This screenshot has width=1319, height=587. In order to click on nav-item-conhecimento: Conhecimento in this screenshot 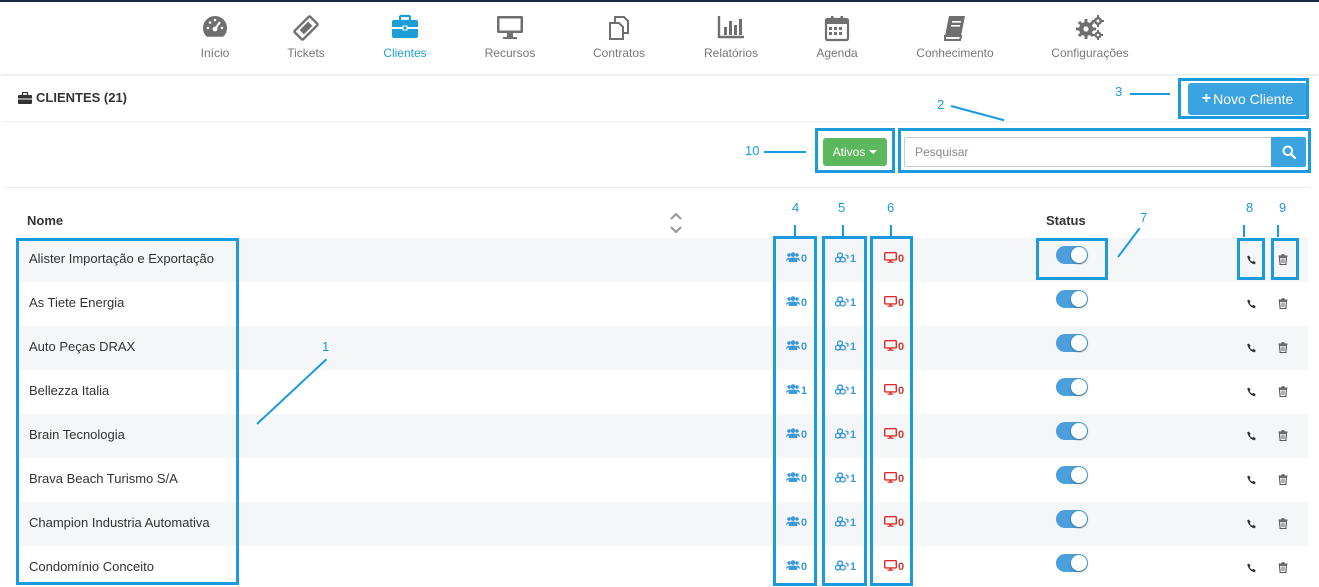, I will do `click(955, 37)`.